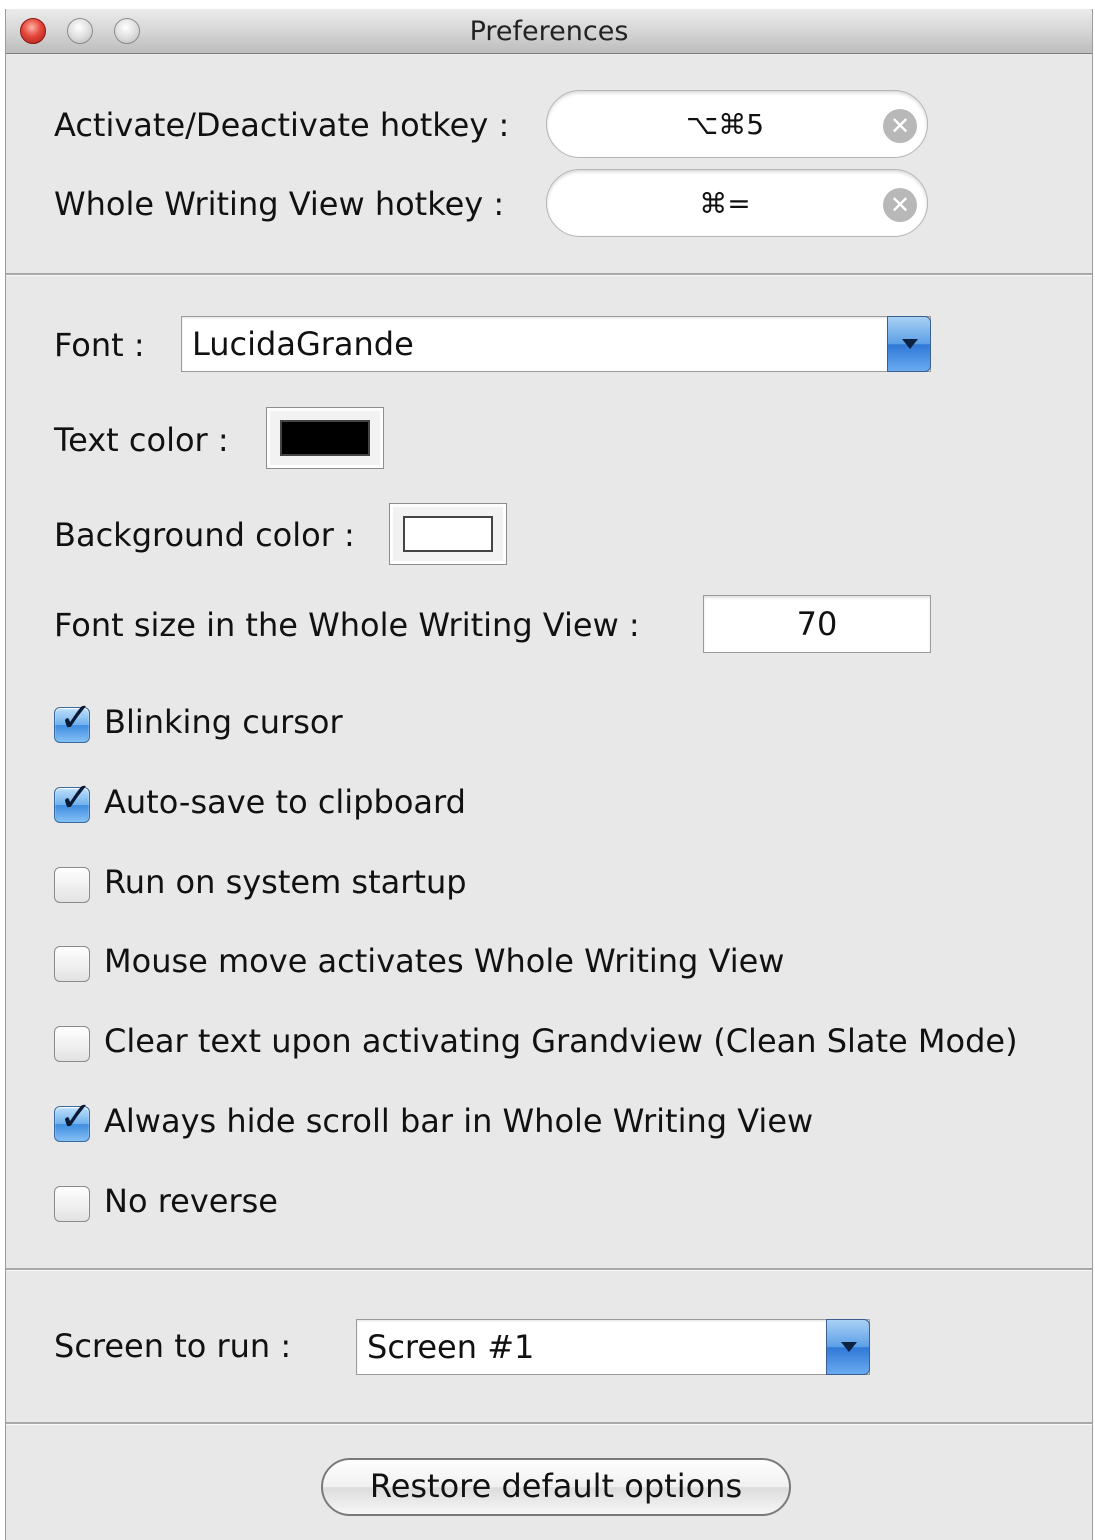 The width and height of the screenshot is (1095, 1540). I want to click on activate-hotkey-value: ⌥⌘5, so click(725, 124).